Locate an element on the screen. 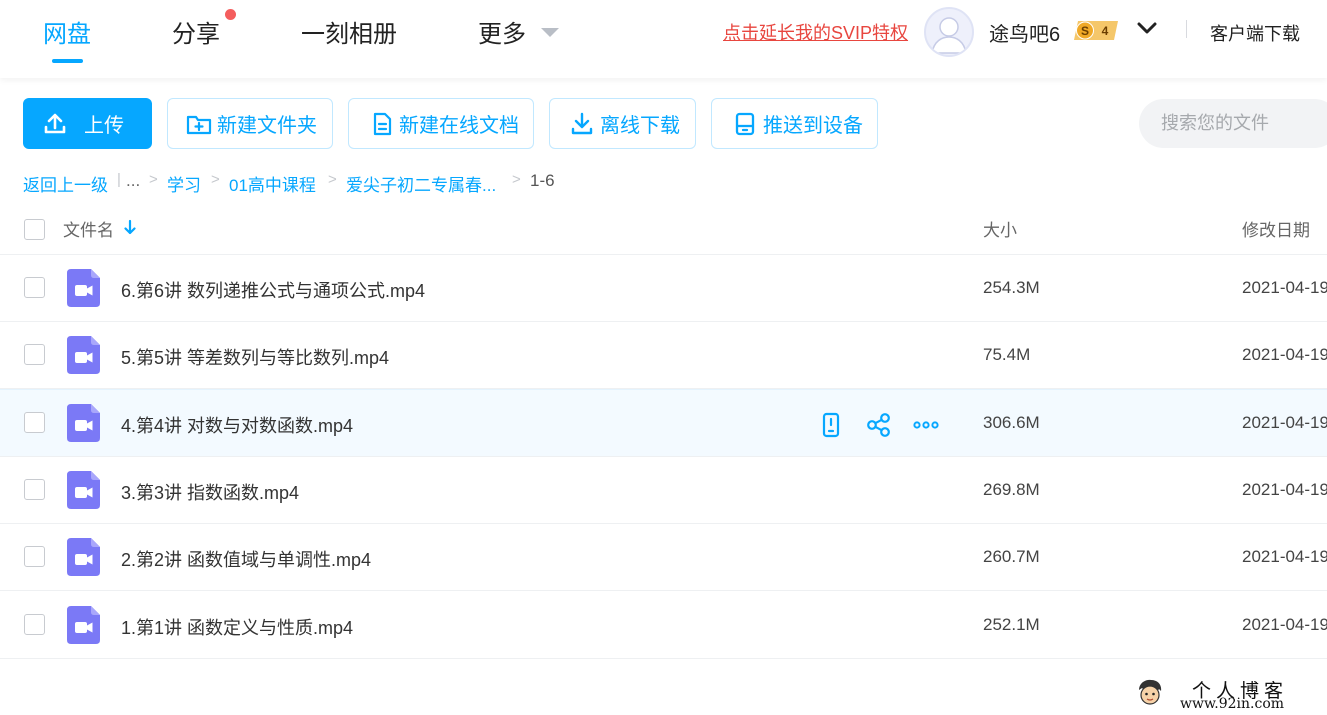 The width and height of the screenshot is (1327, 715). file-name: 6.第6讲 数列递推公式与通项公式.mp4 is located at coordinates (273, 290).